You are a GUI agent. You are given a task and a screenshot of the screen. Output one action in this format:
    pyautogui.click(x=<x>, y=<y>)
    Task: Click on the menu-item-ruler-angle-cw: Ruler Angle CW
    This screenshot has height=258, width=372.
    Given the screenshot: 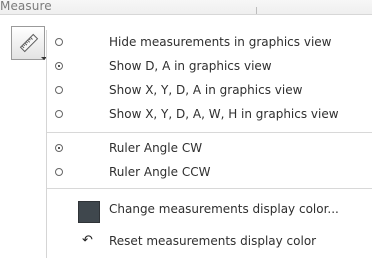 What is the action you would take?
    pyautogui.click(x=209, y=148)
    